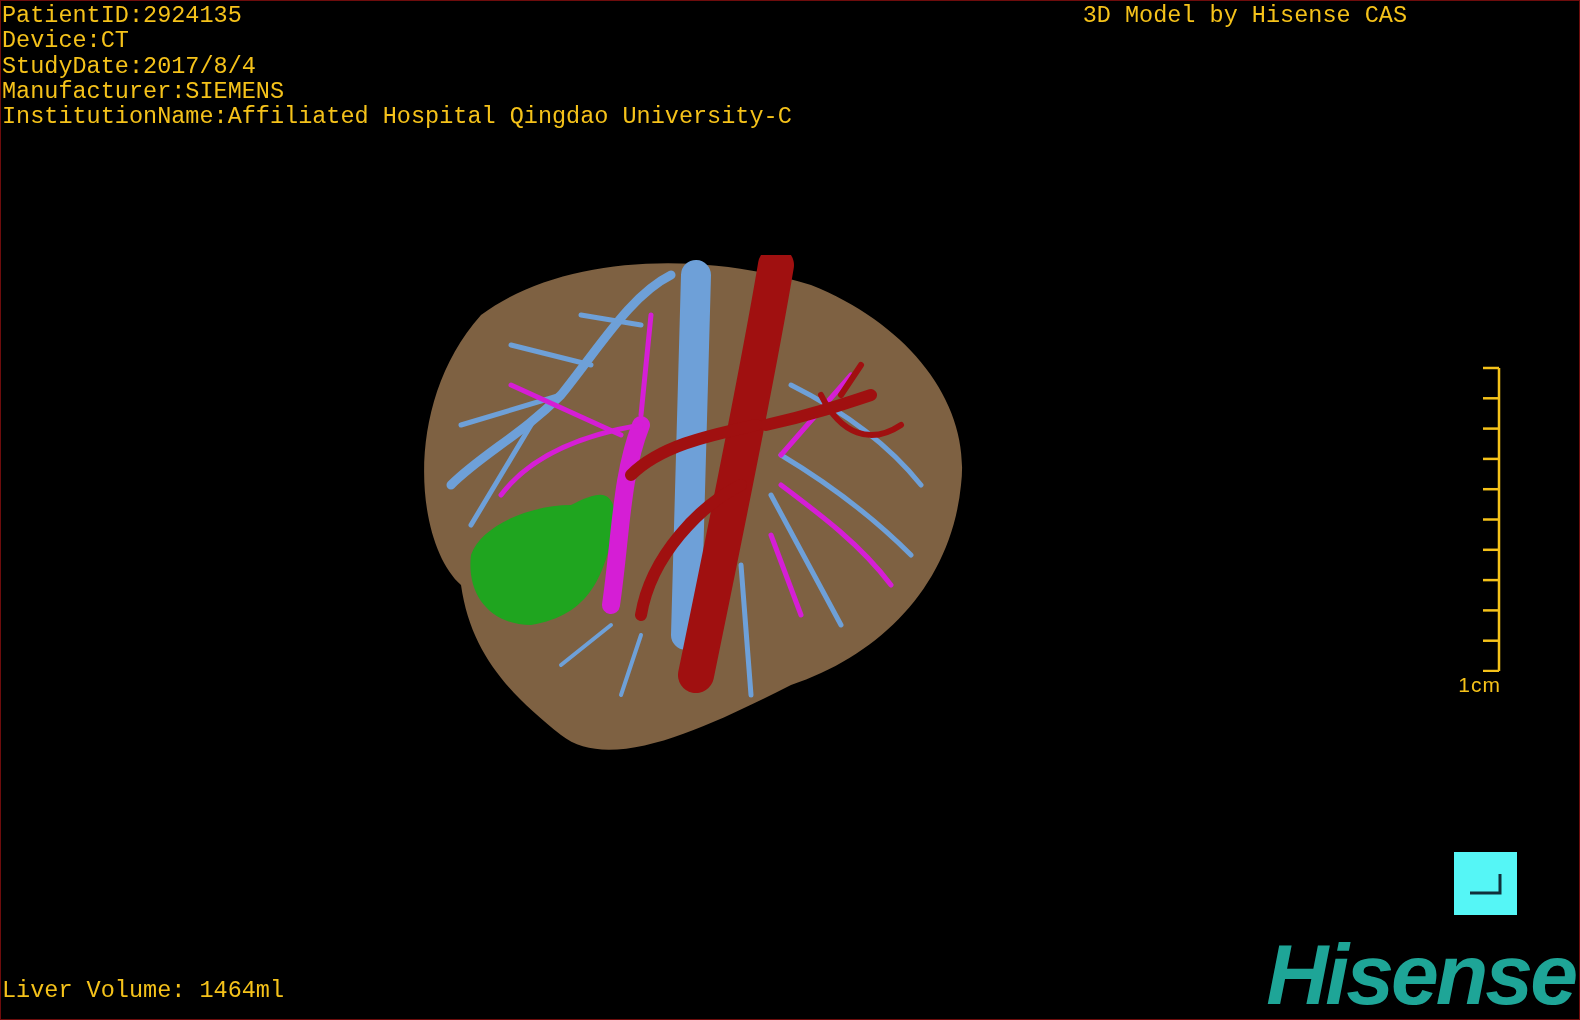  What do you see at coordinates (129, 66) in the screenshot?
I see `info-line: StudyDate:2017/8/4` at bounding box center [129, 66].